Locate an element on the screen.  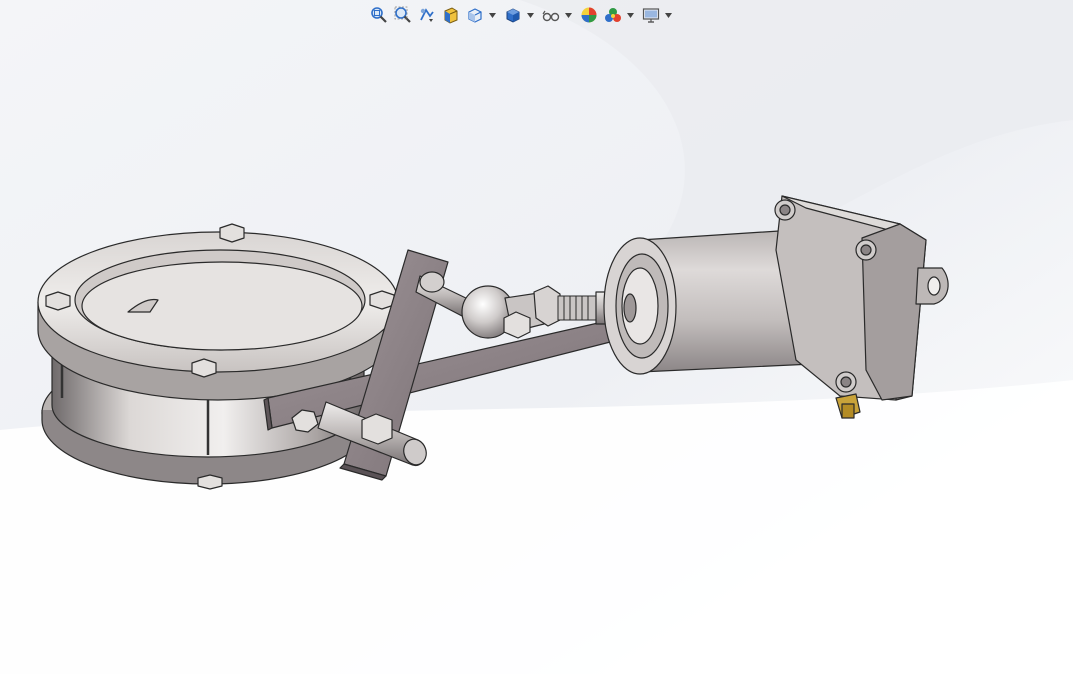
display-style-icon is located at coordinates (513, 15).